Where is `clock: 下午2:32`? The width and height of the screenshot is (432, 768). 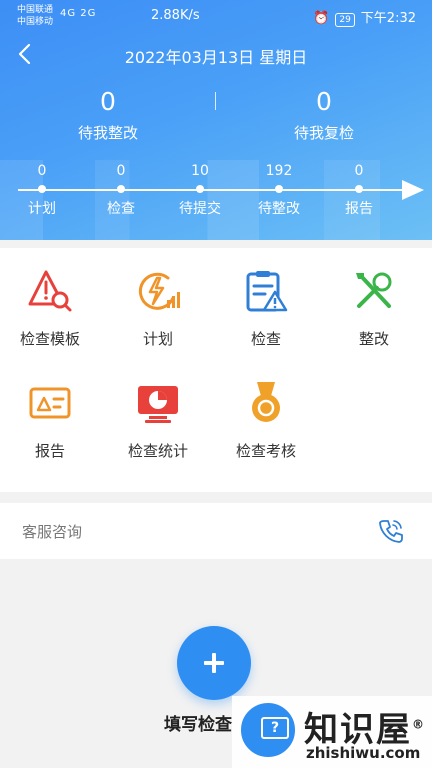
clock: 下午2:32 is located at coordinates (388, 18).